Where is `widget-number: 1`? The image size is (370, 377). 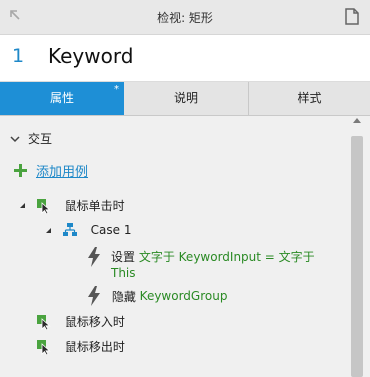
widget-number: 1 is located at coordinates (18, 56).